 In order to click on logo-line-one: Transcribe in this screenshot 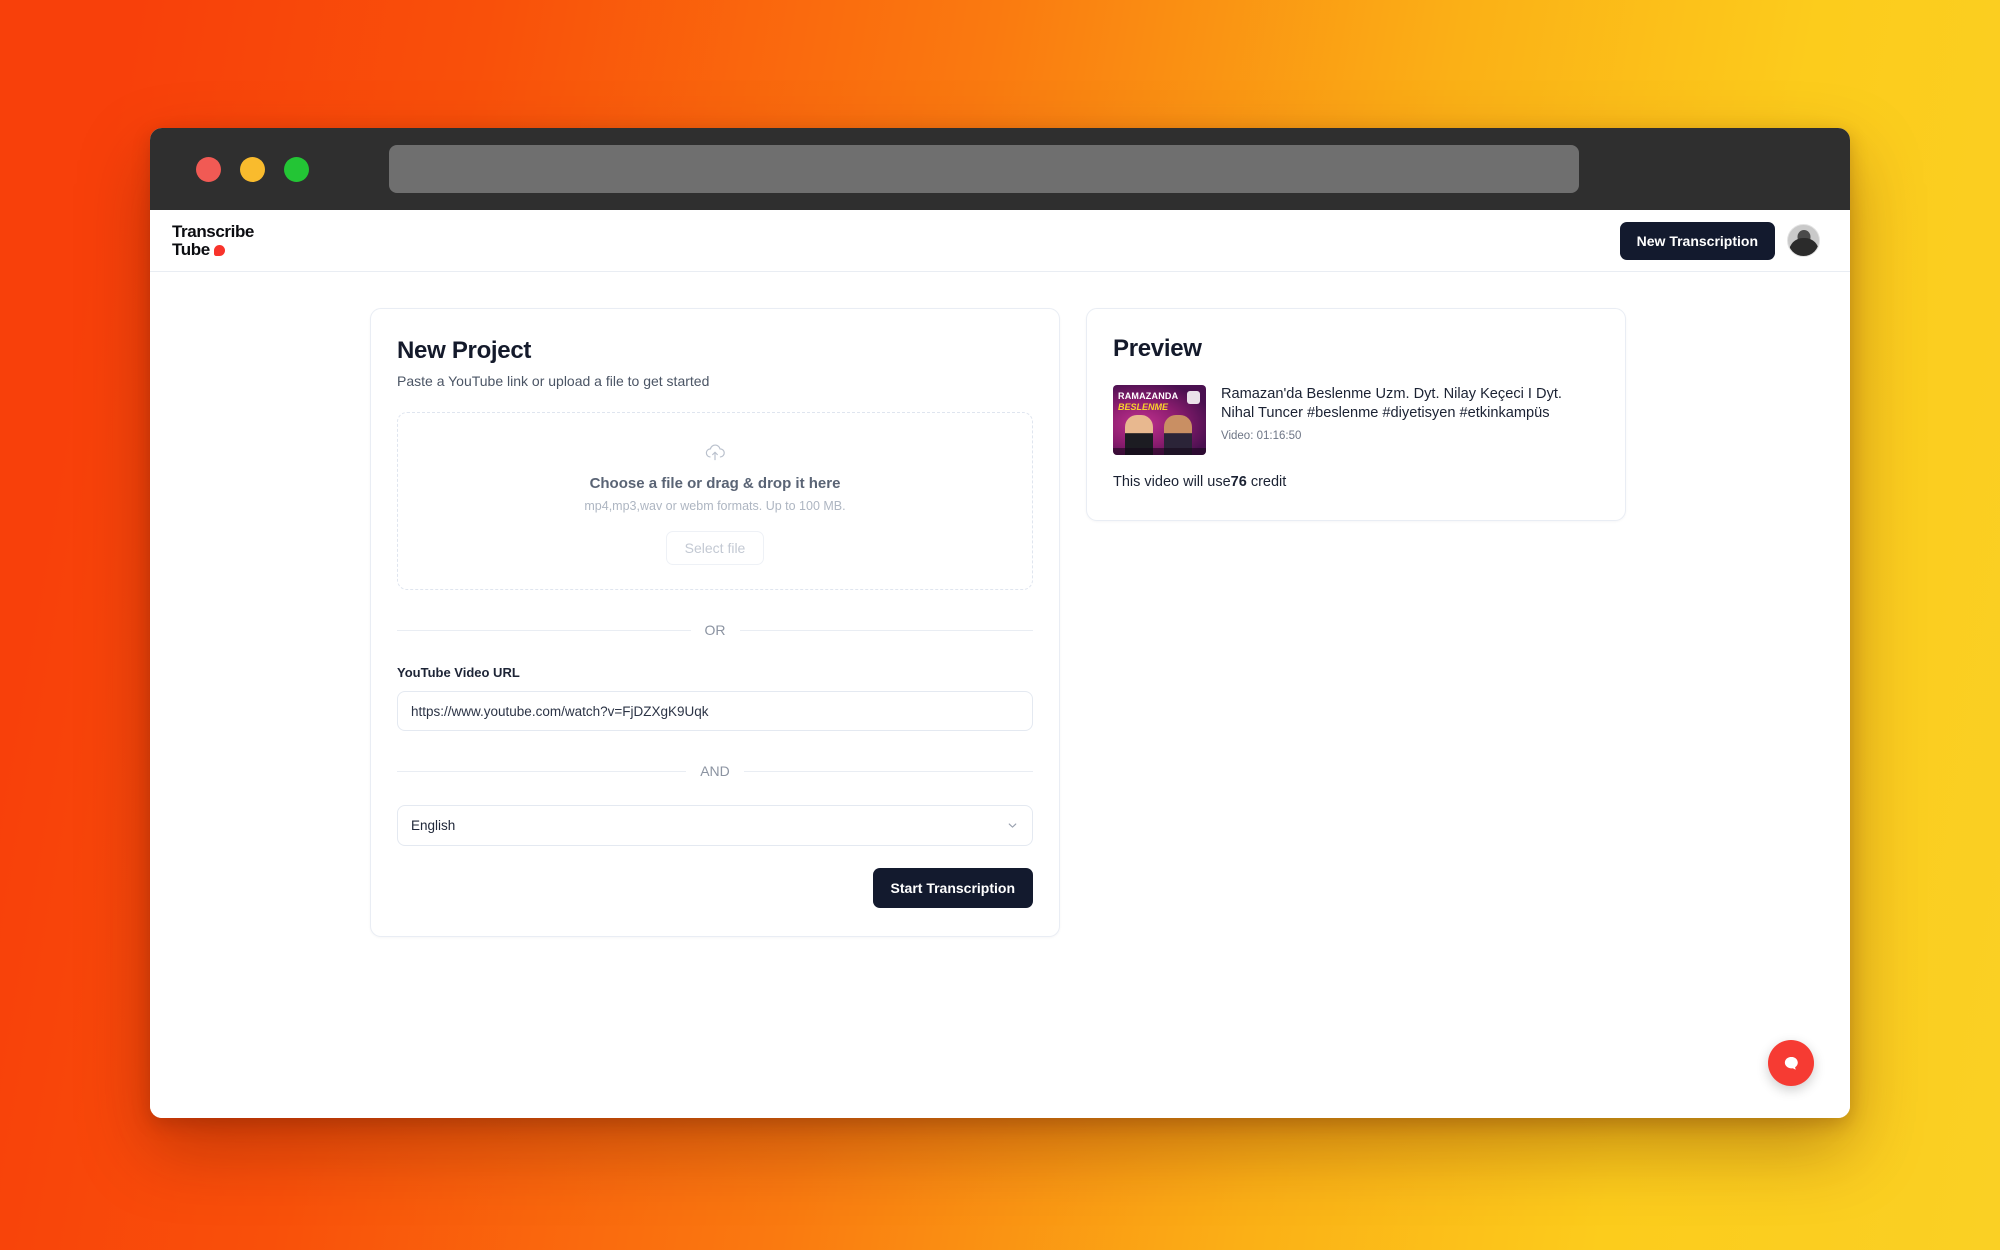, I will do `click(213, 231)`.